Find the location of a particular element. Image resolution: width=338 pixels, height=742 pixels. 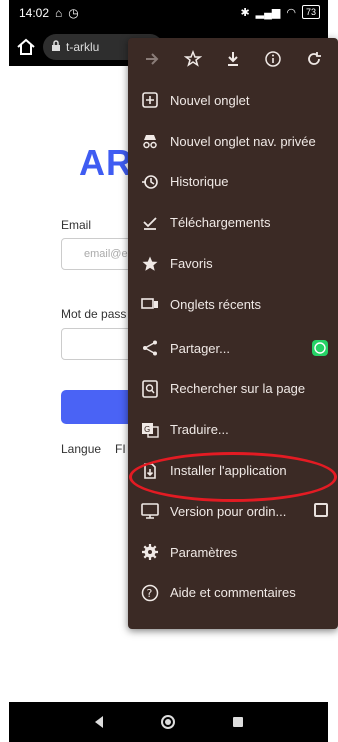

menu-item-label: Installer l'application is located at coordinates (228, 471).